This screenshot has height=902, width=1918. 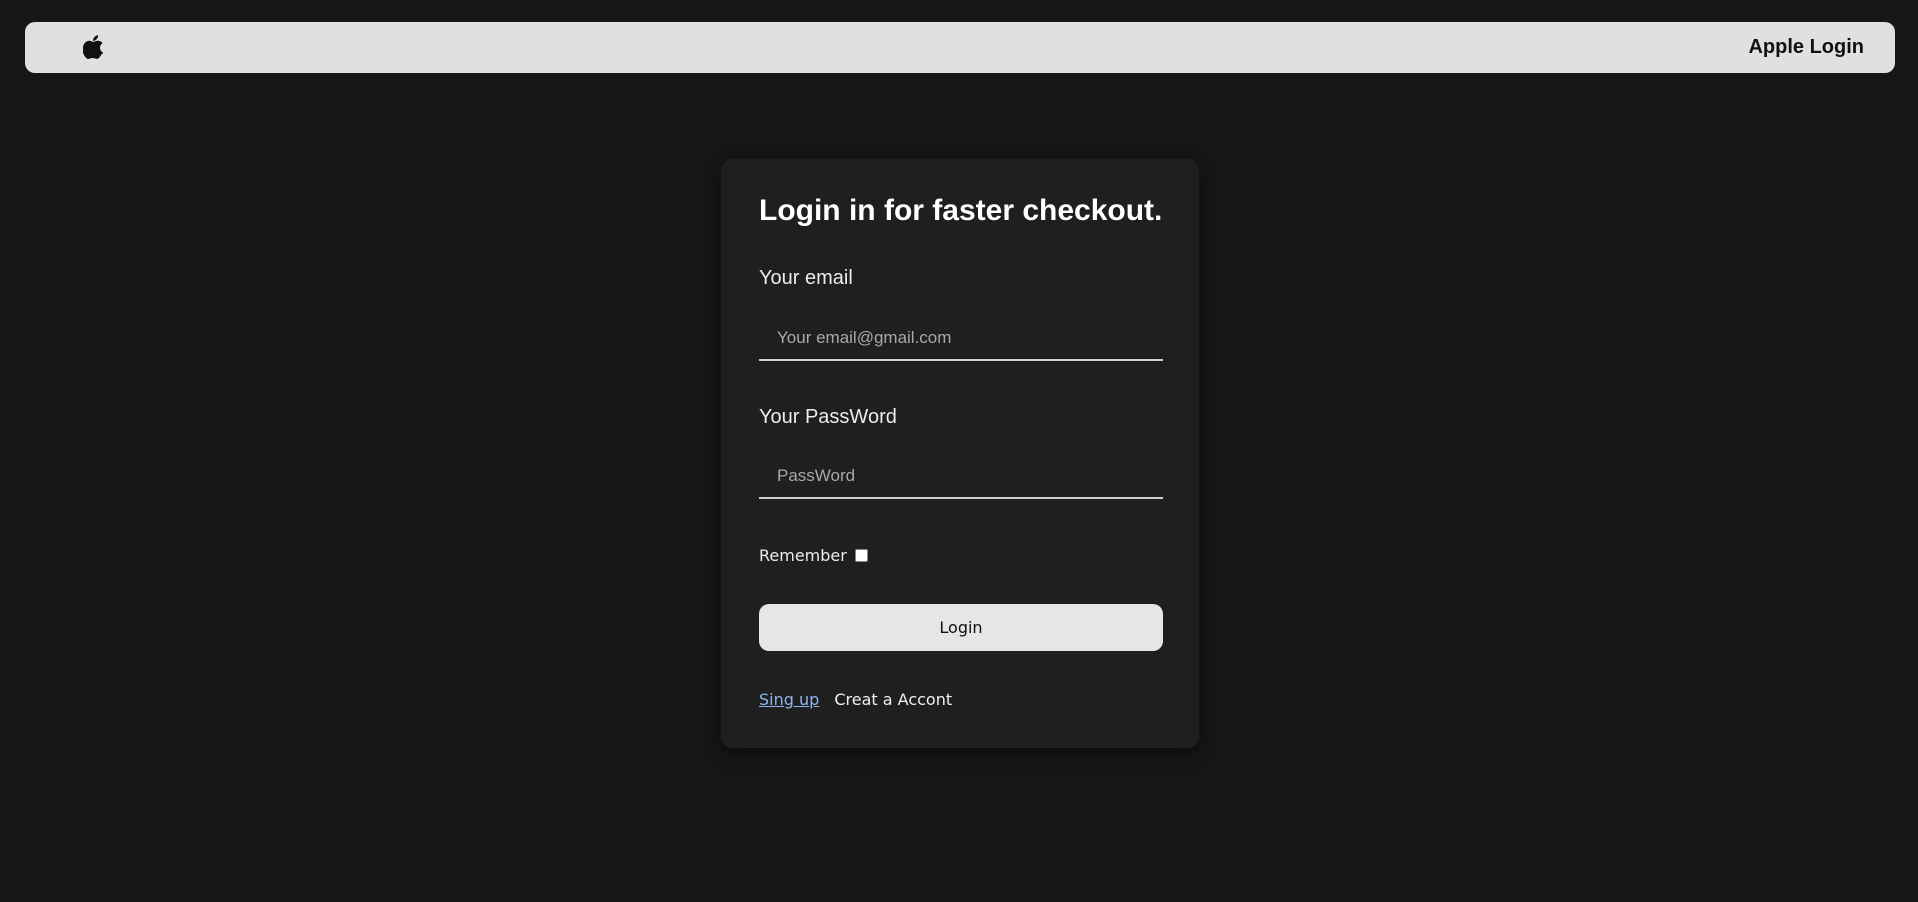 I want to click on apple-logo-icon, so click(x=93, y=47).